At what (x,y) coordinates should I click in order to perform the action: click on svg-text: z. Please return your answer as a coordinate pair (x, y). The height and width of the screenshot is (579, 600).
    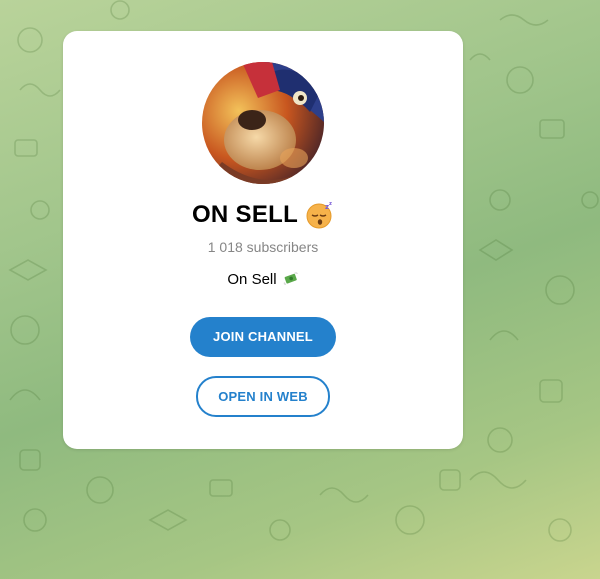
    Looking at the image, I should click on (330, 204).